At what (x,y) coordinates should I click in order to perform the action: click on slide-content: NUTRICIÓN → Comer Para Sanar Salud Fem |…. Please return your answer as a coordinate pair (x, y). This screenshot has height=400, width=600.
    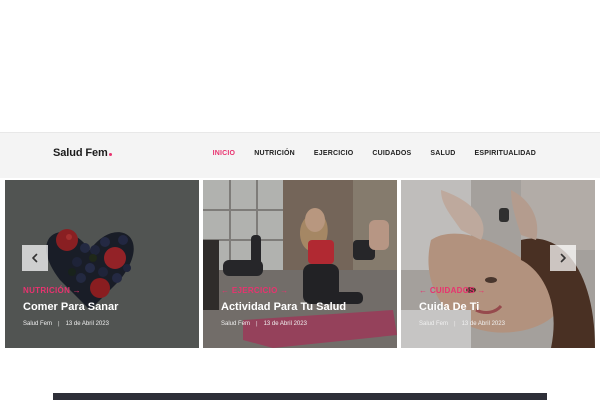
    Looking at the image, I should click on (106, 306).